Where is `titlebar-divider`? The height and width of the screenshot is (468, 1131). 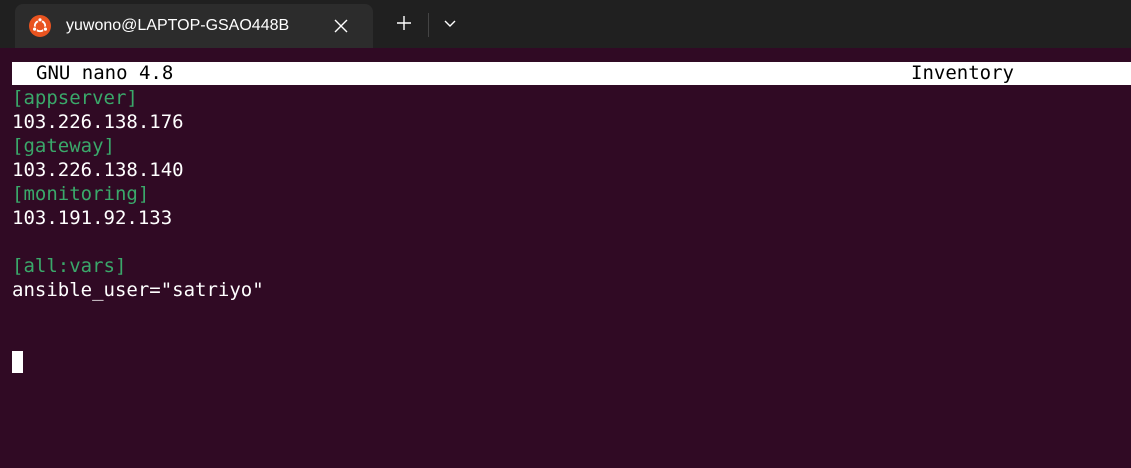
titlebar-divider is located at coordinates (428, 25).